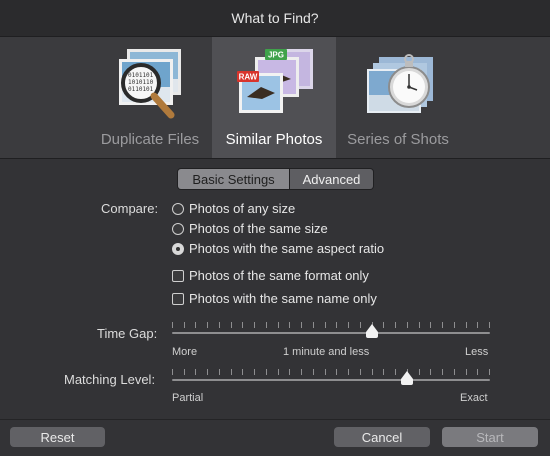  I want to click on svg-text: 0101101, so click(141, 75).